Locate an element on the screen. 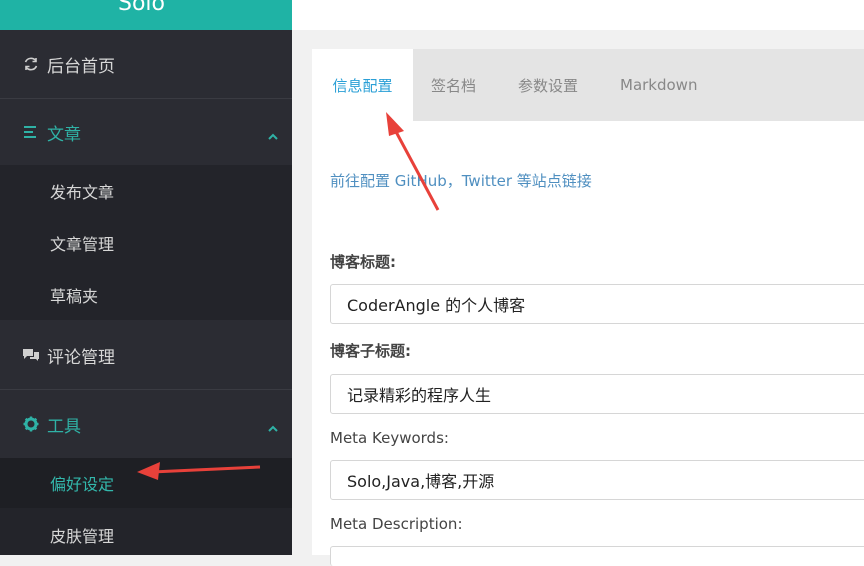 This screenshot has width=864, height=566. refresh-icon is located at coordinates (31, 64).